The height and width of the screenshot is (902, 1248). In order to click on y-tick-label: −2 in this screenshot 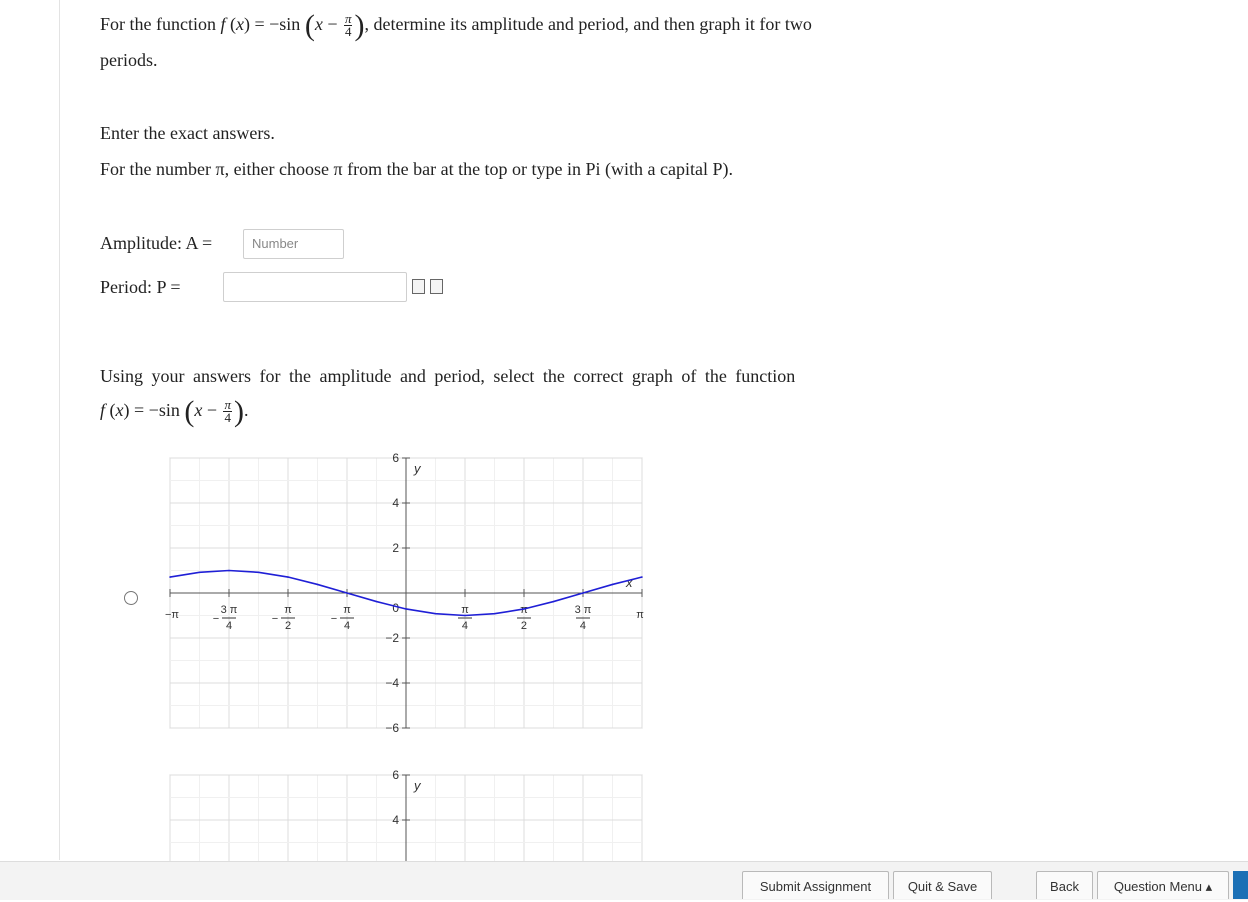, I will do `click(392, 638)`.